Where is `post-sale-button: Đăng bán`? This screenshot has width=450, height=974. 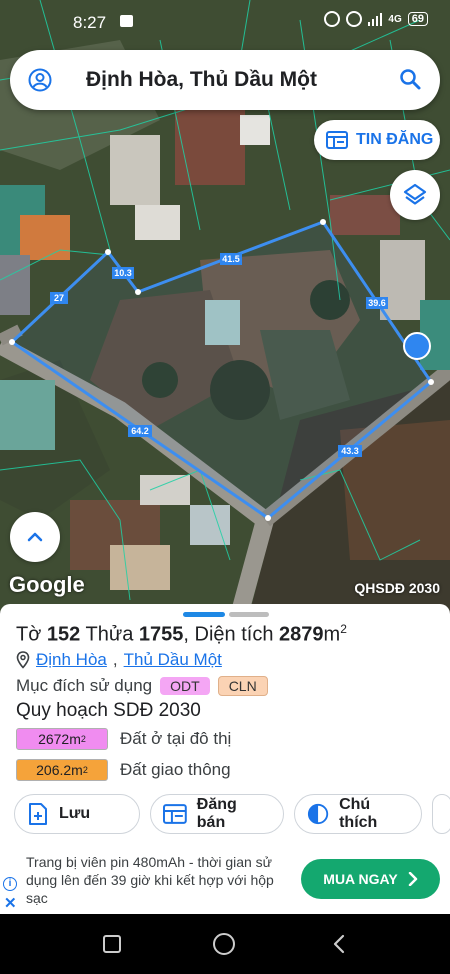 post-sale-button: Đăng bán is located at coordinates (217, 814).